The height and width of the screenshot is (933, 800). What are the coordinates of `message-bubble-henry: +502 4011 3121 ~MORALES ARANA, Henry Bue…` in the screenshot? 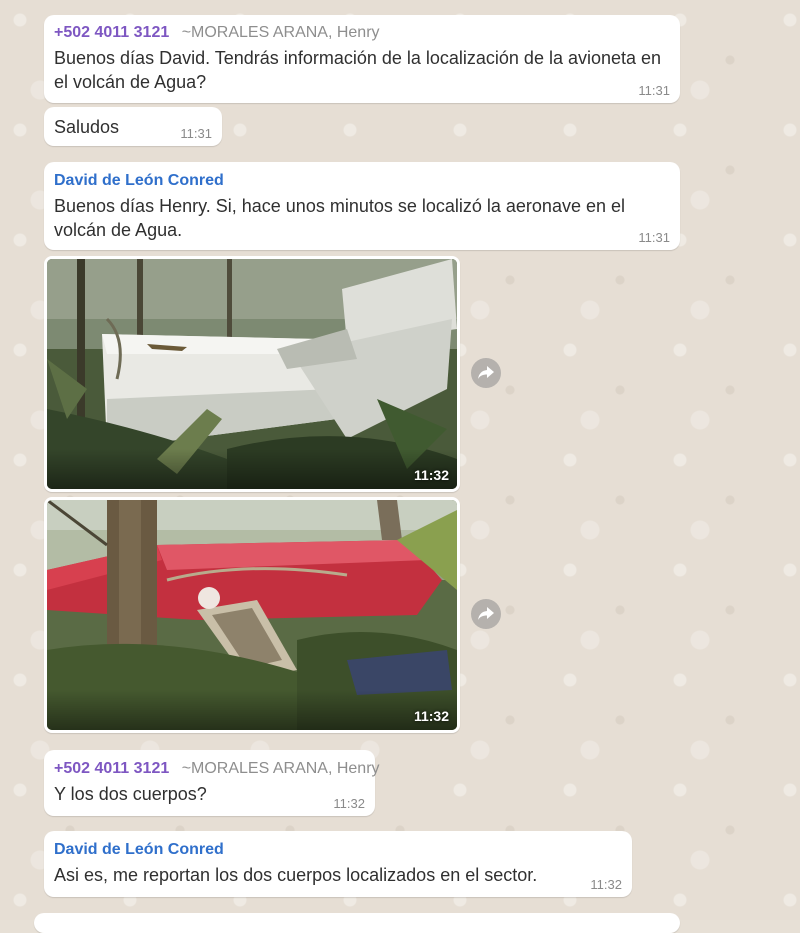 It's located at (362, 59).